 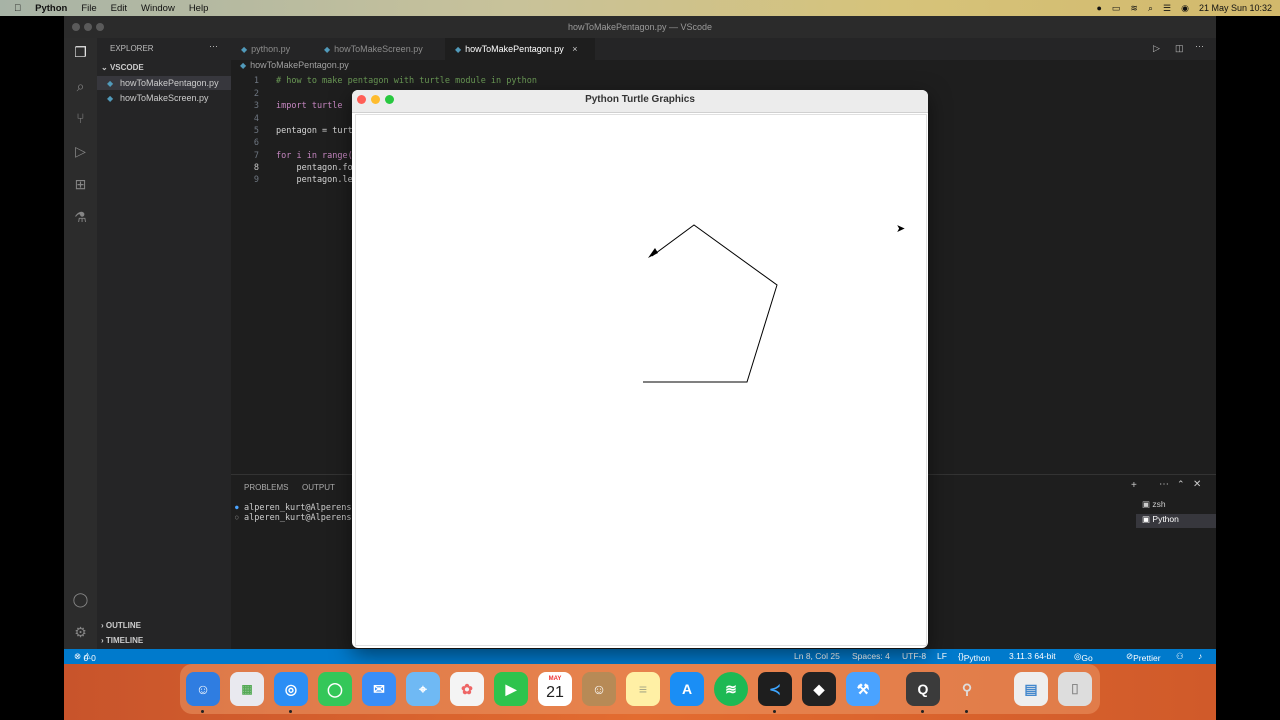 I want to click on cursor-position: Ln 8, Col 25, so click(x=817, y=656).